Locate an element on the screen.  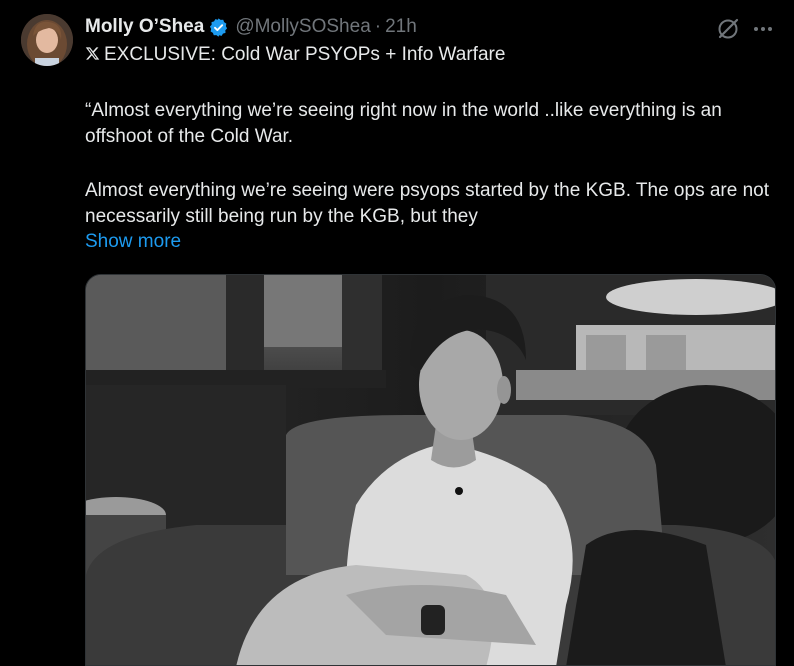
verified-badge-icon is located at coordinates (218, 27).